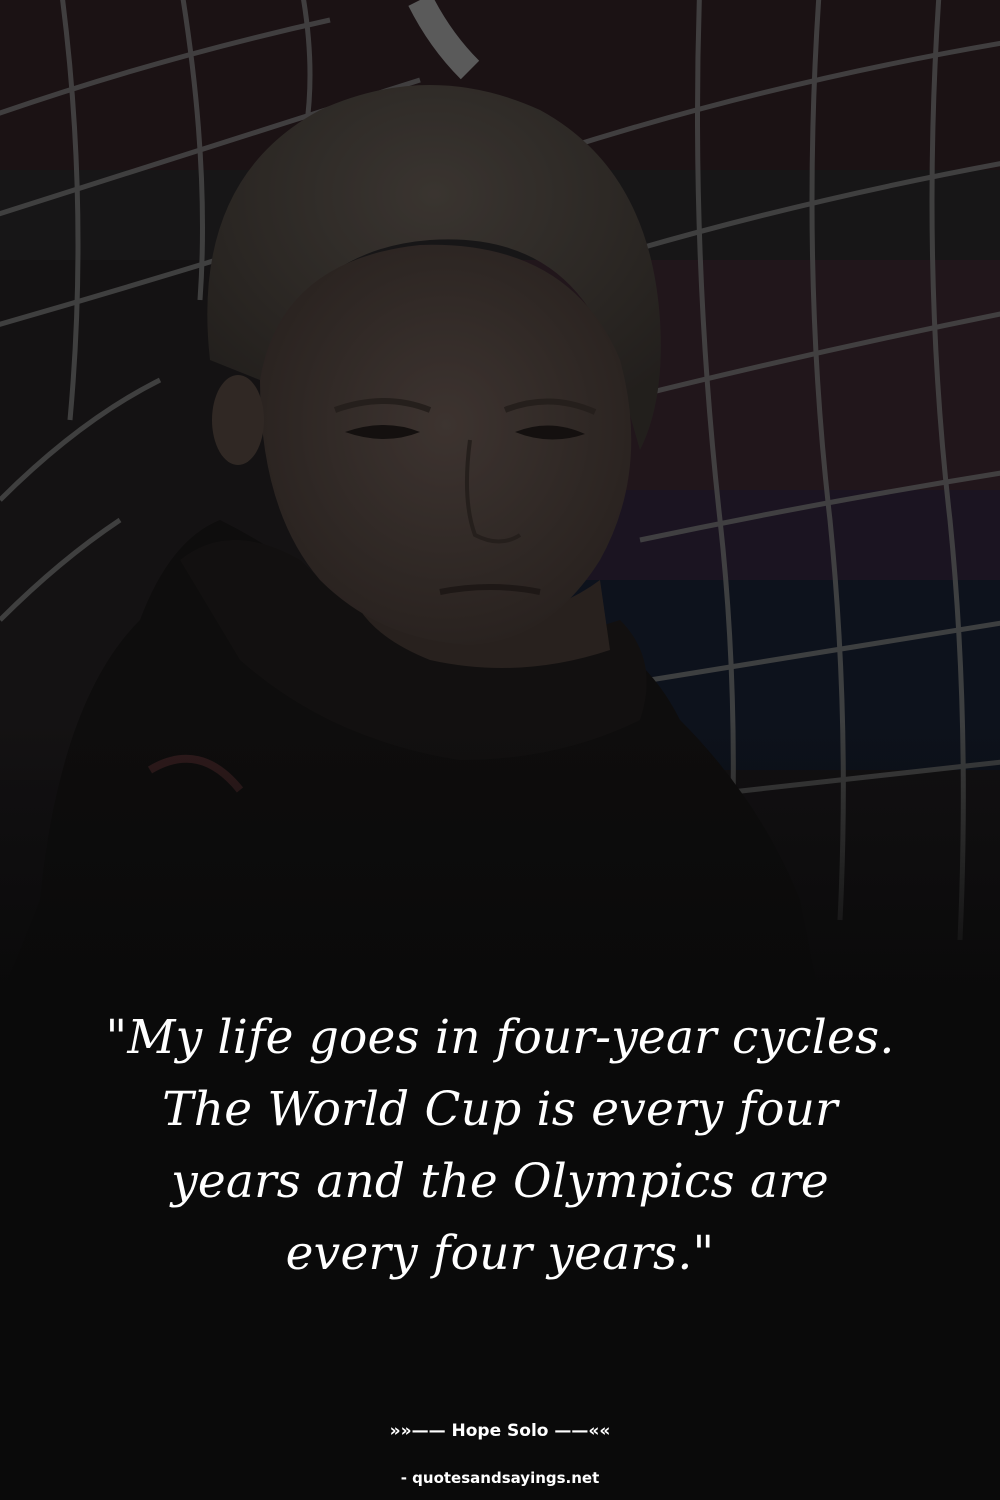 The image size is (1000, 1500). What do you see at coordinates (500, 1478) in the screenshot?
I see `source-credit: - quotesandsayings.net` at bounding box center [500, 1478].